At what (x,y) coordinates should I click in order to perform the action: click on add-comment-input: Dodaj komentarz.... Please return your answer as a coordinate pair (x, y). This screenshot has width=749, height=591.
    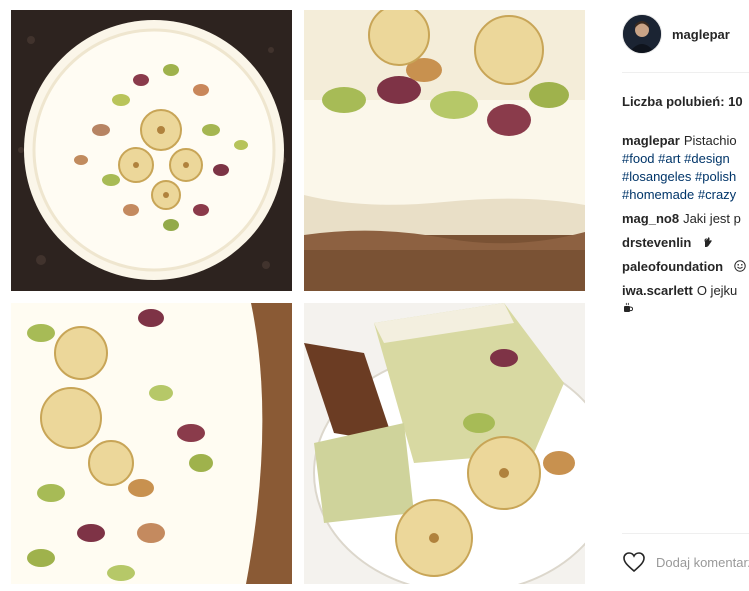
    Looking at the image, I should click on (702, 562).